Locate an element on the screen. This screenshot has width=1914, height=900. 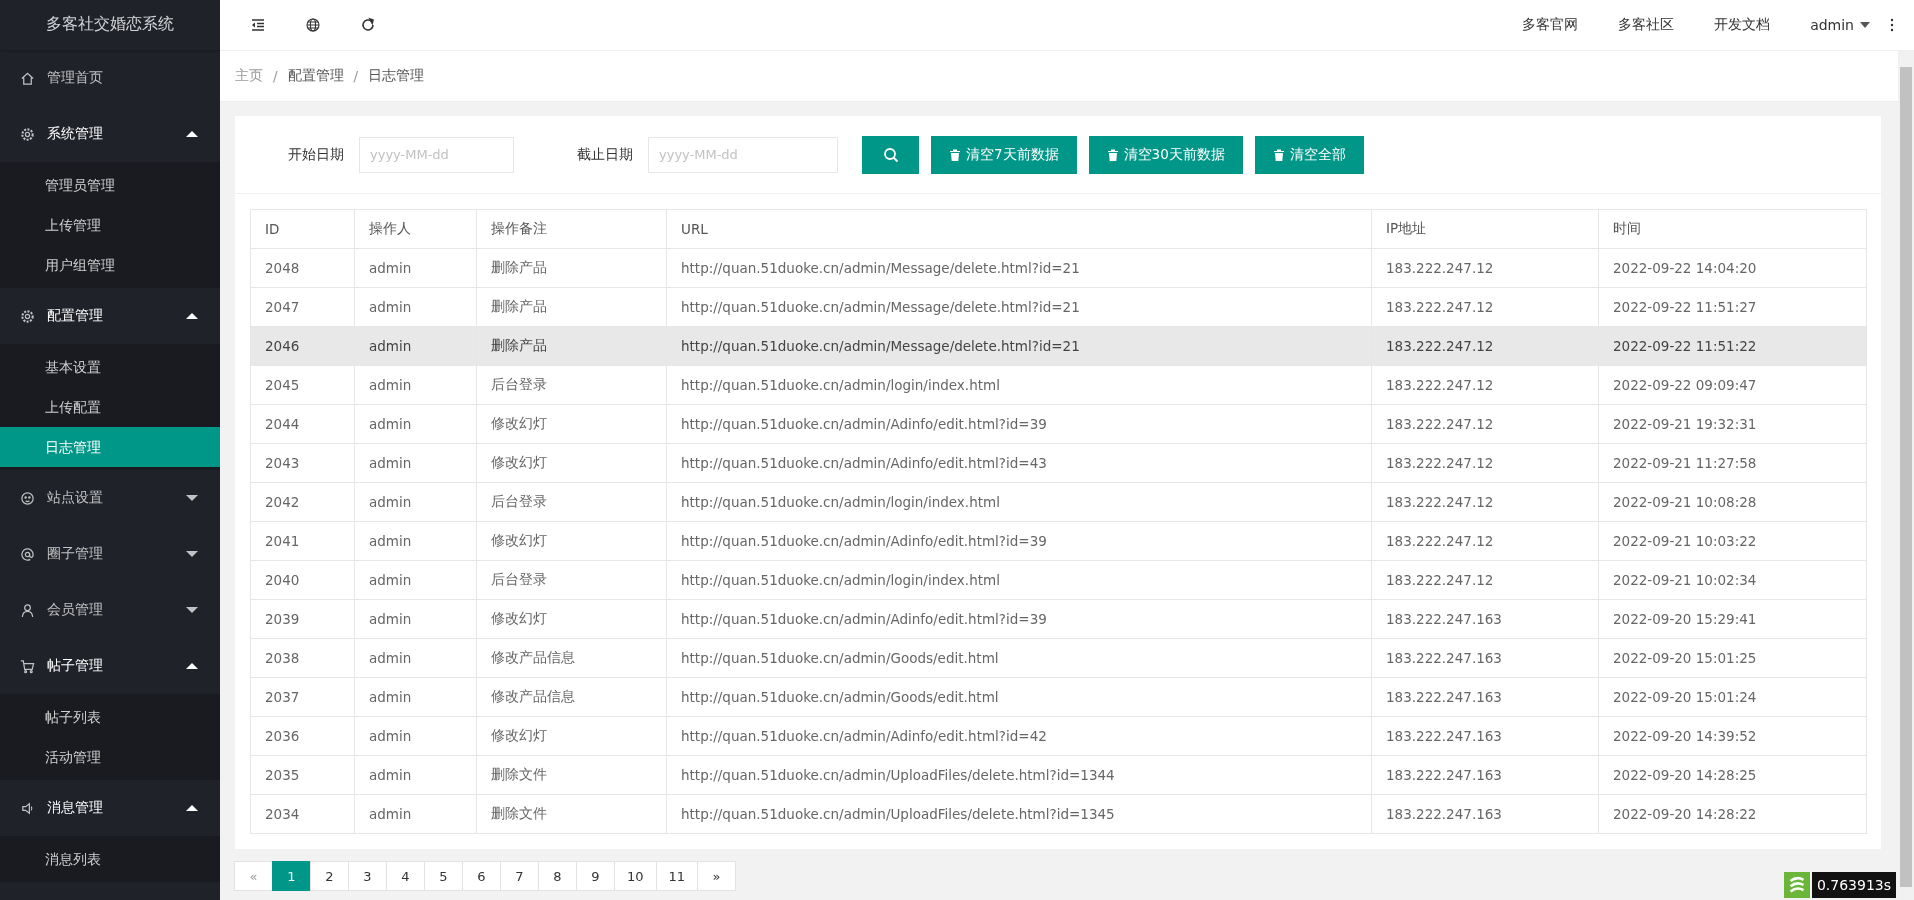
table-cell: 2048 is located at coordinates (302, 268).